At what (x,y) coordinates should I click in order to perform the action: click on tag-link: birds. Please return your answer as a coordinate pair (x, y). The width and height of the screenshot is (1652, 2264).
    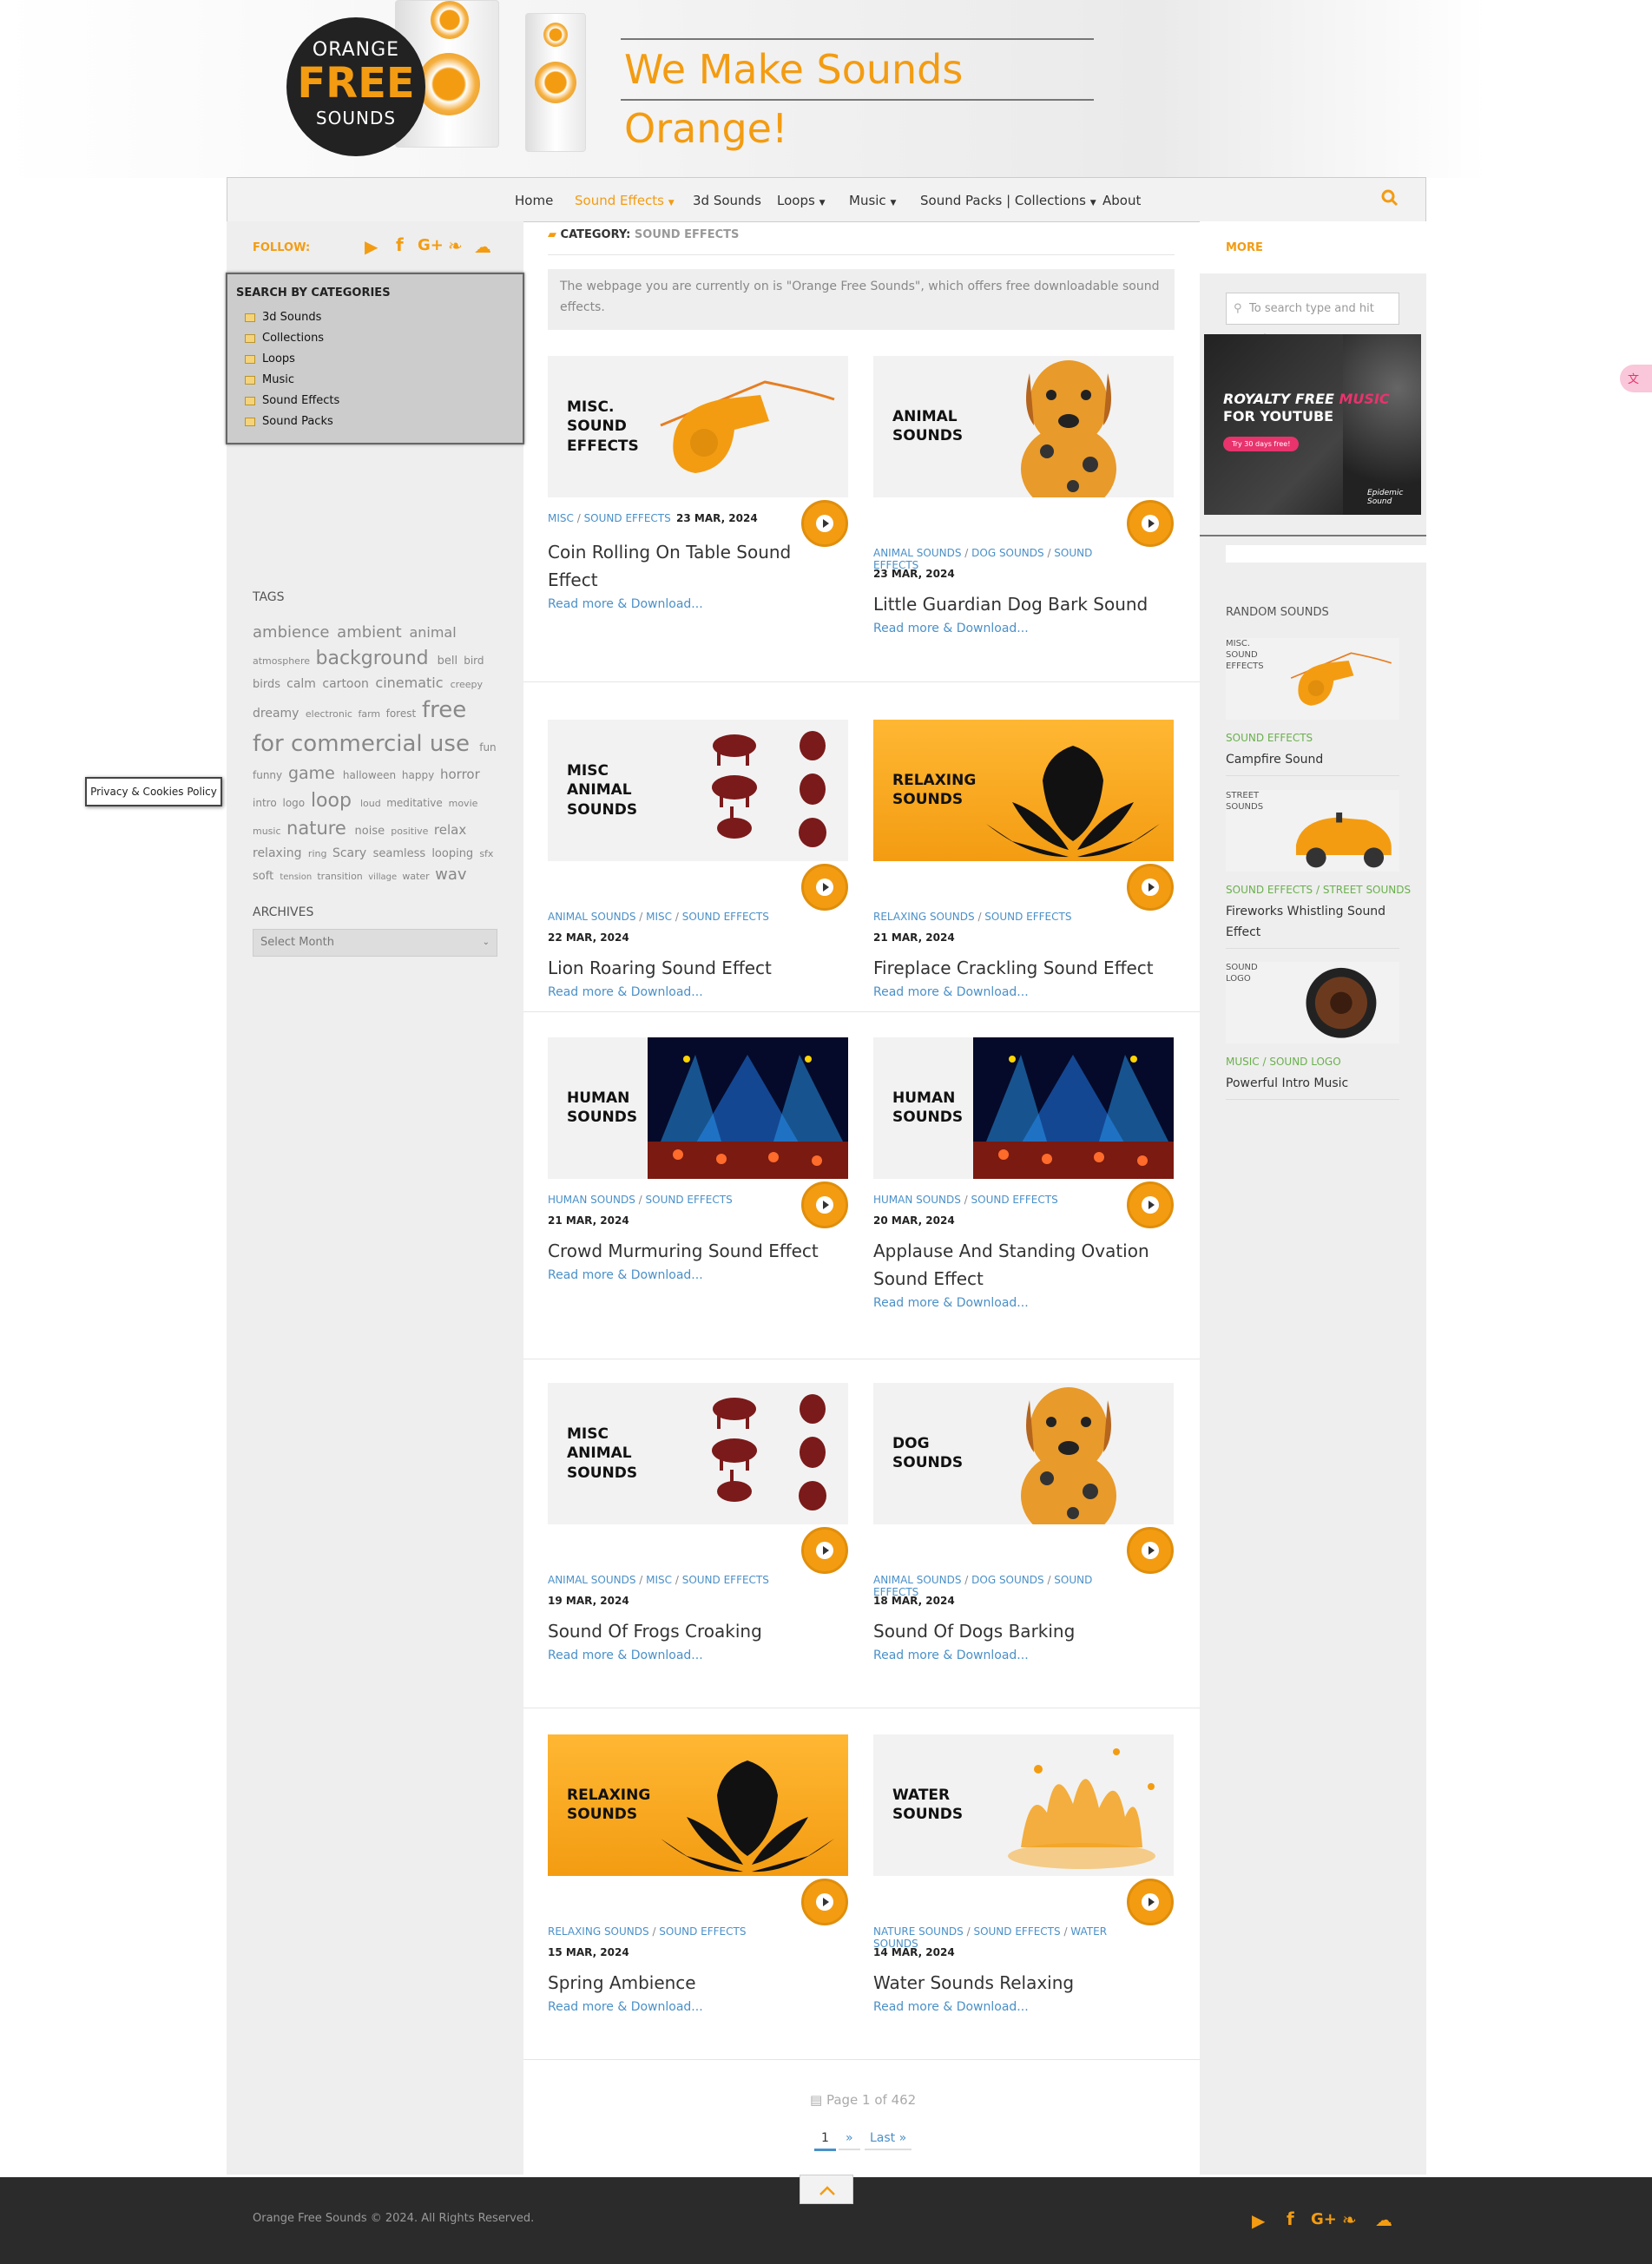
    Looking at the image, I should click on (268, 684).